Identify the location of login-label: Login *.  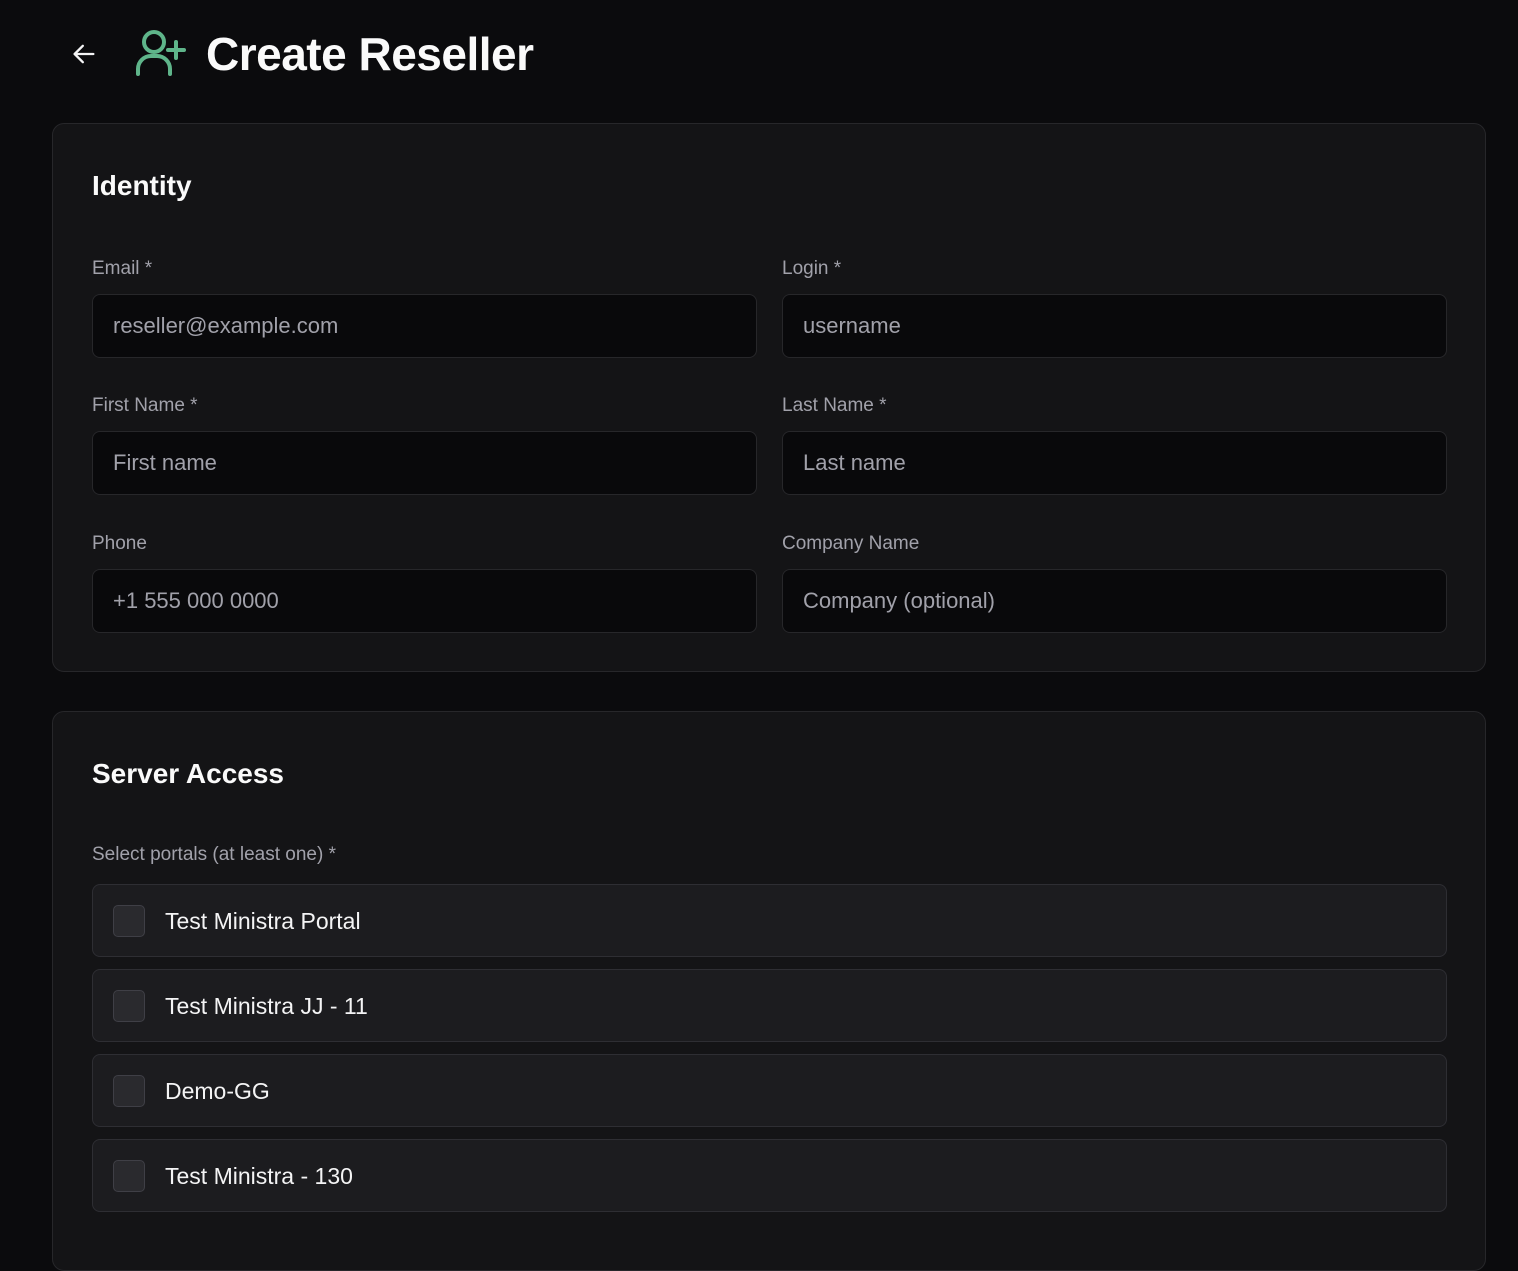
(812, 268).